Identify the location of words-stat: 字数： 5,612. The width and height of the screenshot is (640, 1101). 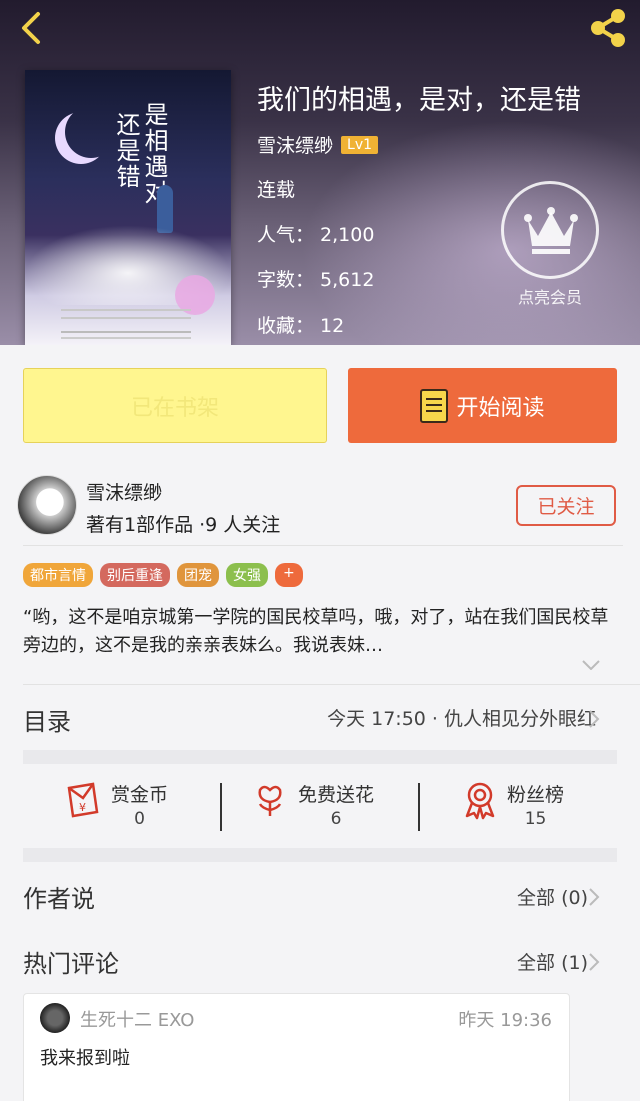
(315, 278).